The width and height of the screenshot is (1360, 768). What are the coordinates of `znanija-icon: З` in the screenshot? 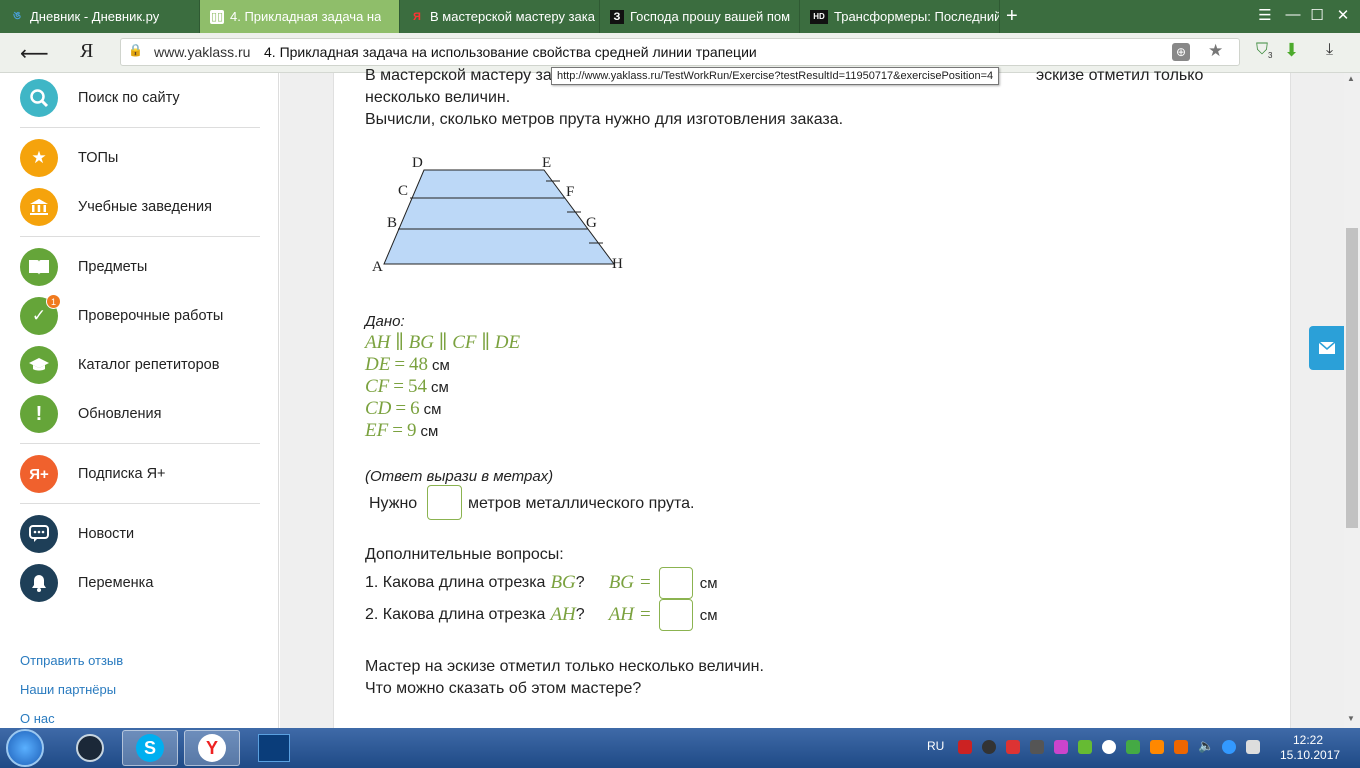 It's located at (617, 16).